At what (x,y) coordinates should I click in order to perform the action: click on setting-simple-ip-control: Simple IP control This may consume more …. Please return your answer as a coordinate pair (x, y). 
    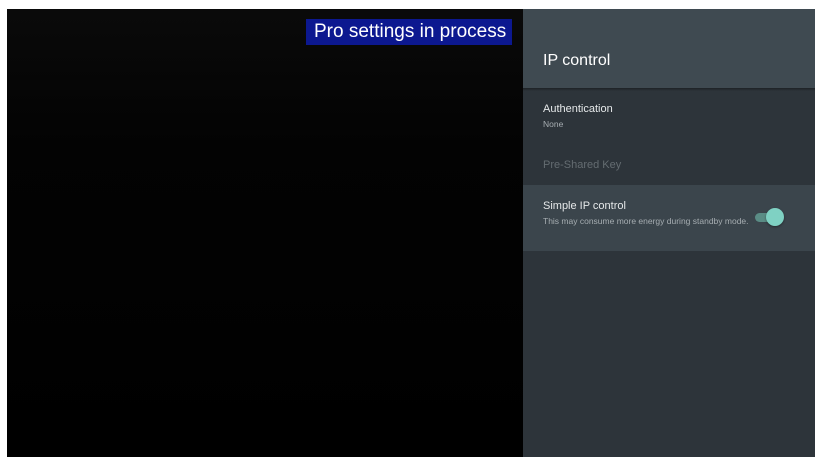
    Looking at the image, I should click on (669, 218).